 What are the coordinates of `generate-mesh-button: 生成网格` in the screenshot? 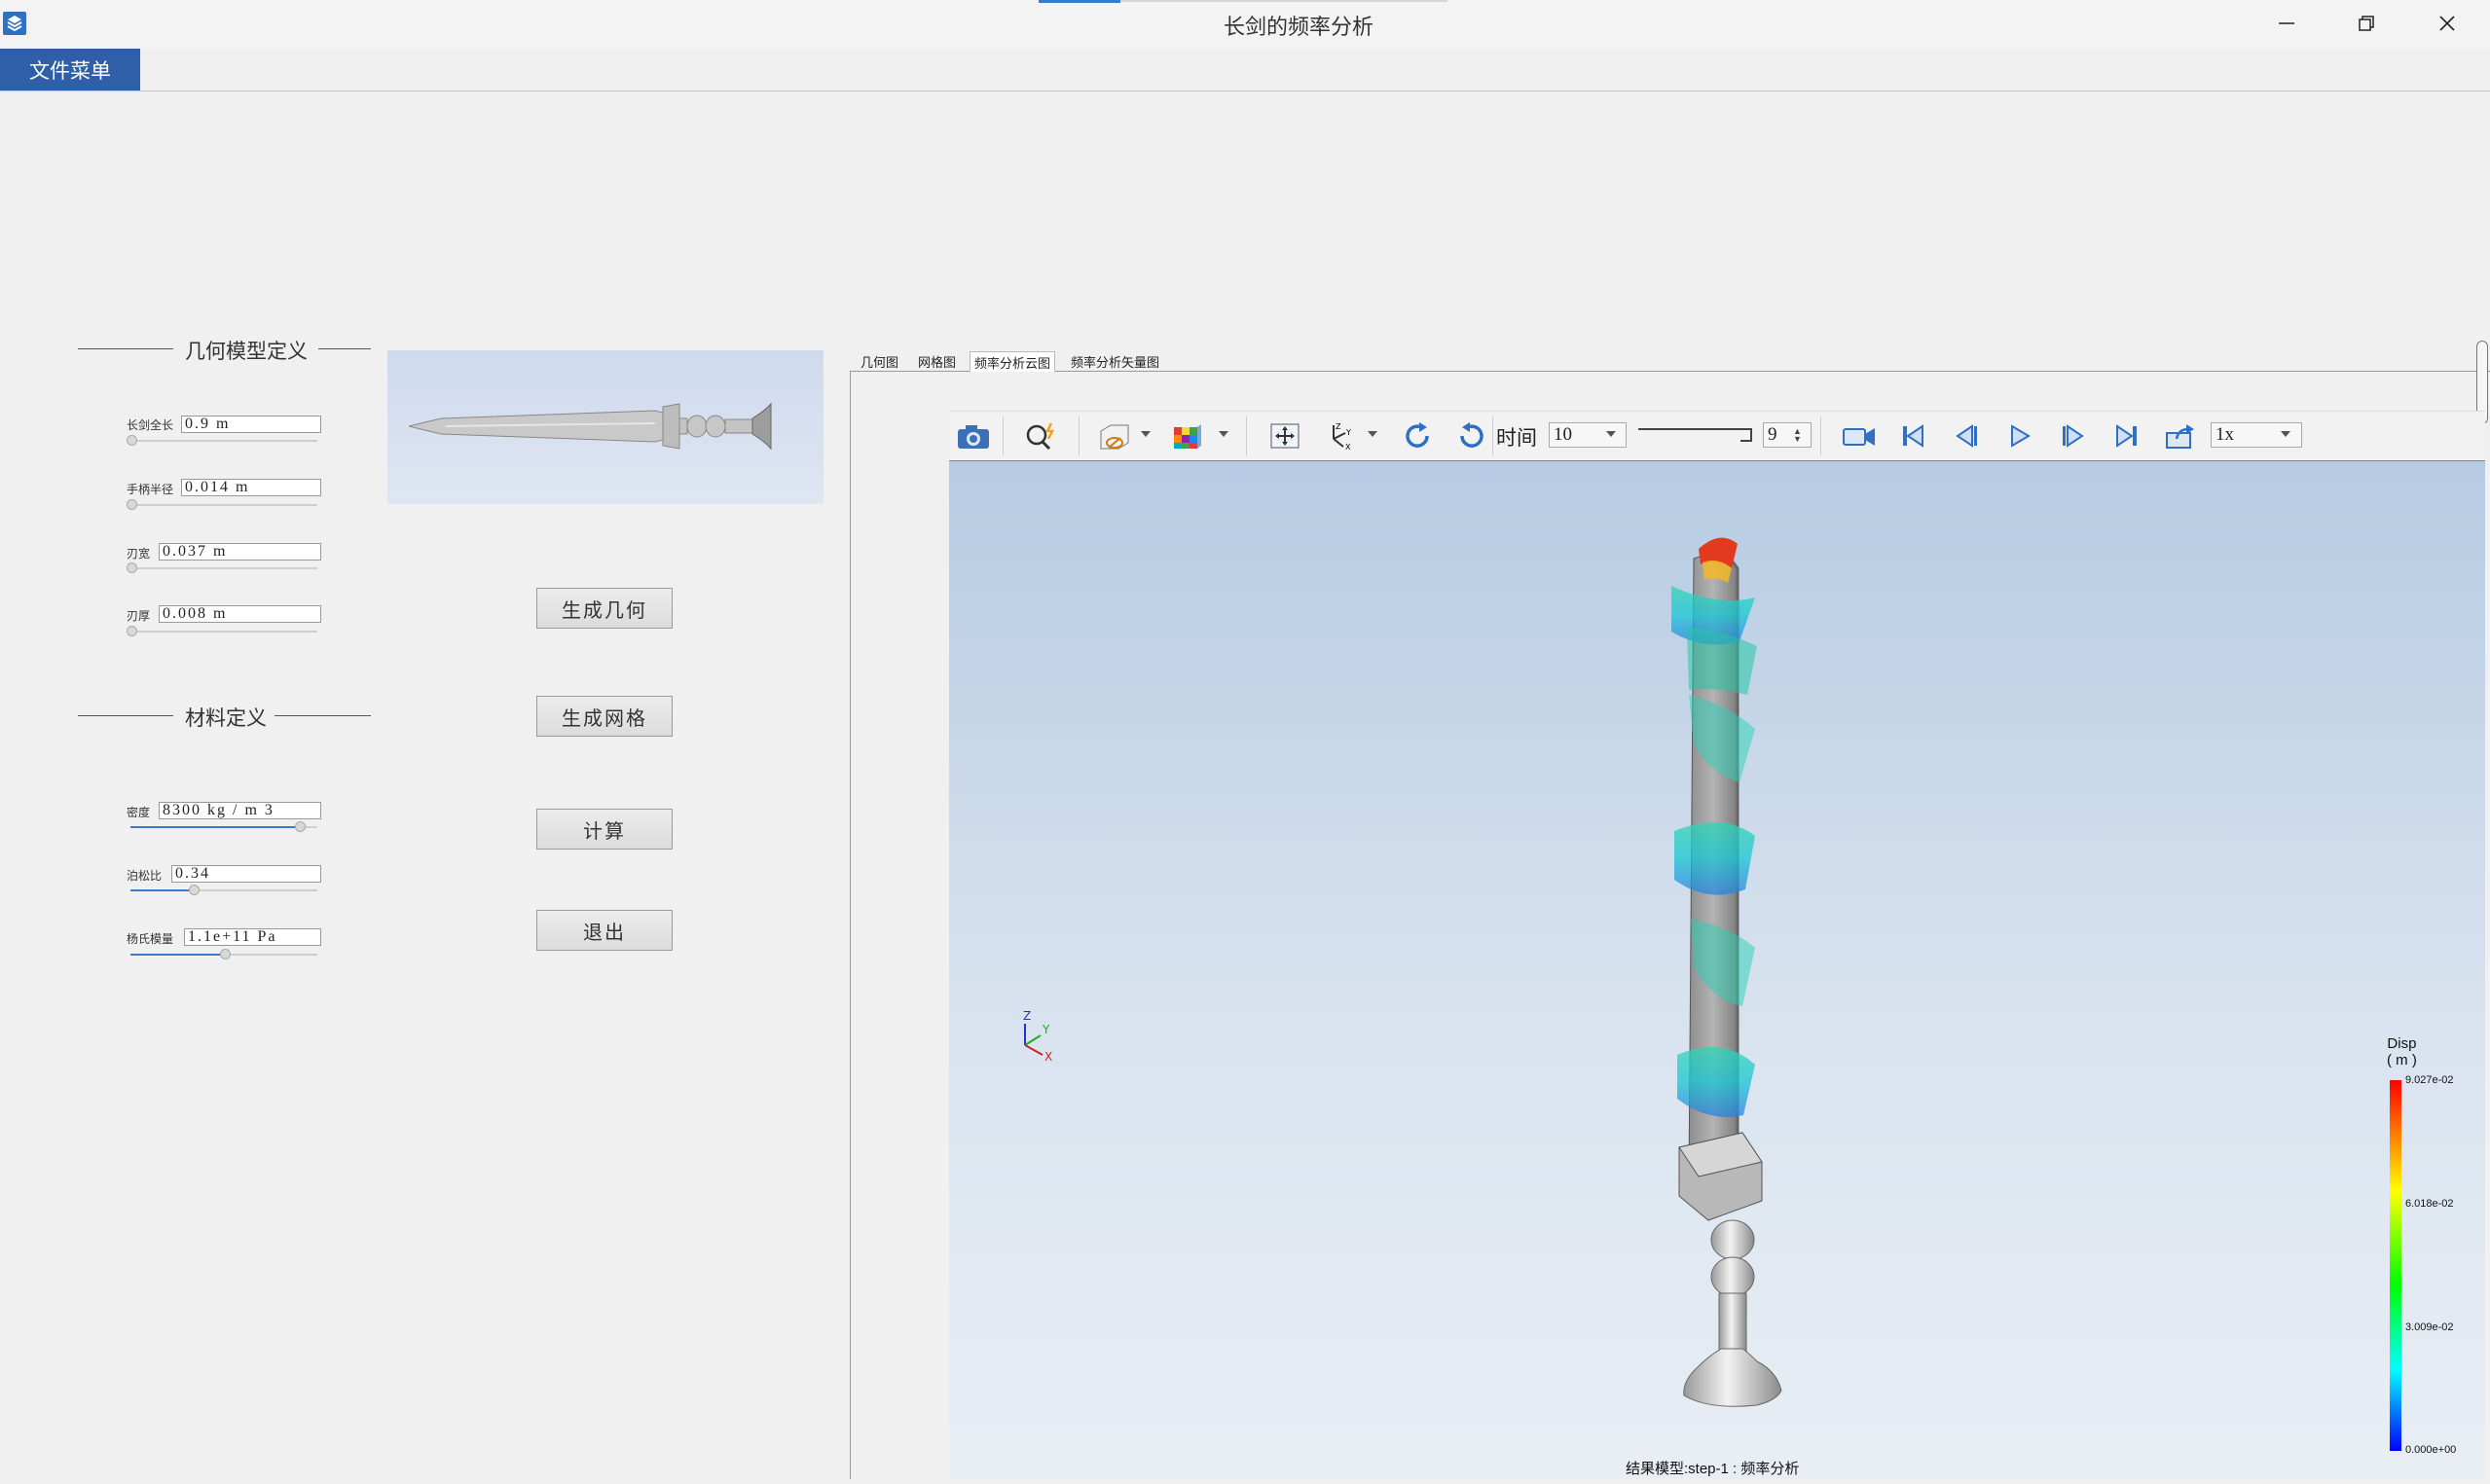 It's located at (604, 717).